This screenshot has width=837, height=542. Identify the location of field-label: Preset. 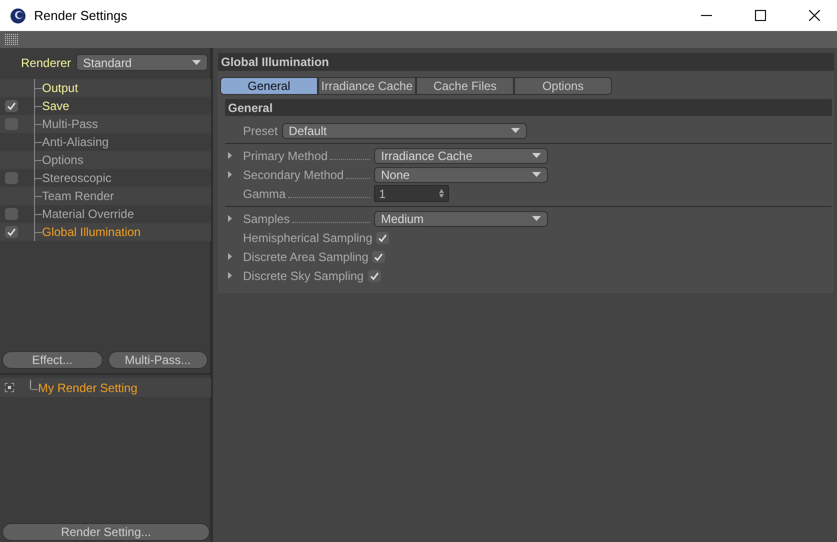
(260, 131).